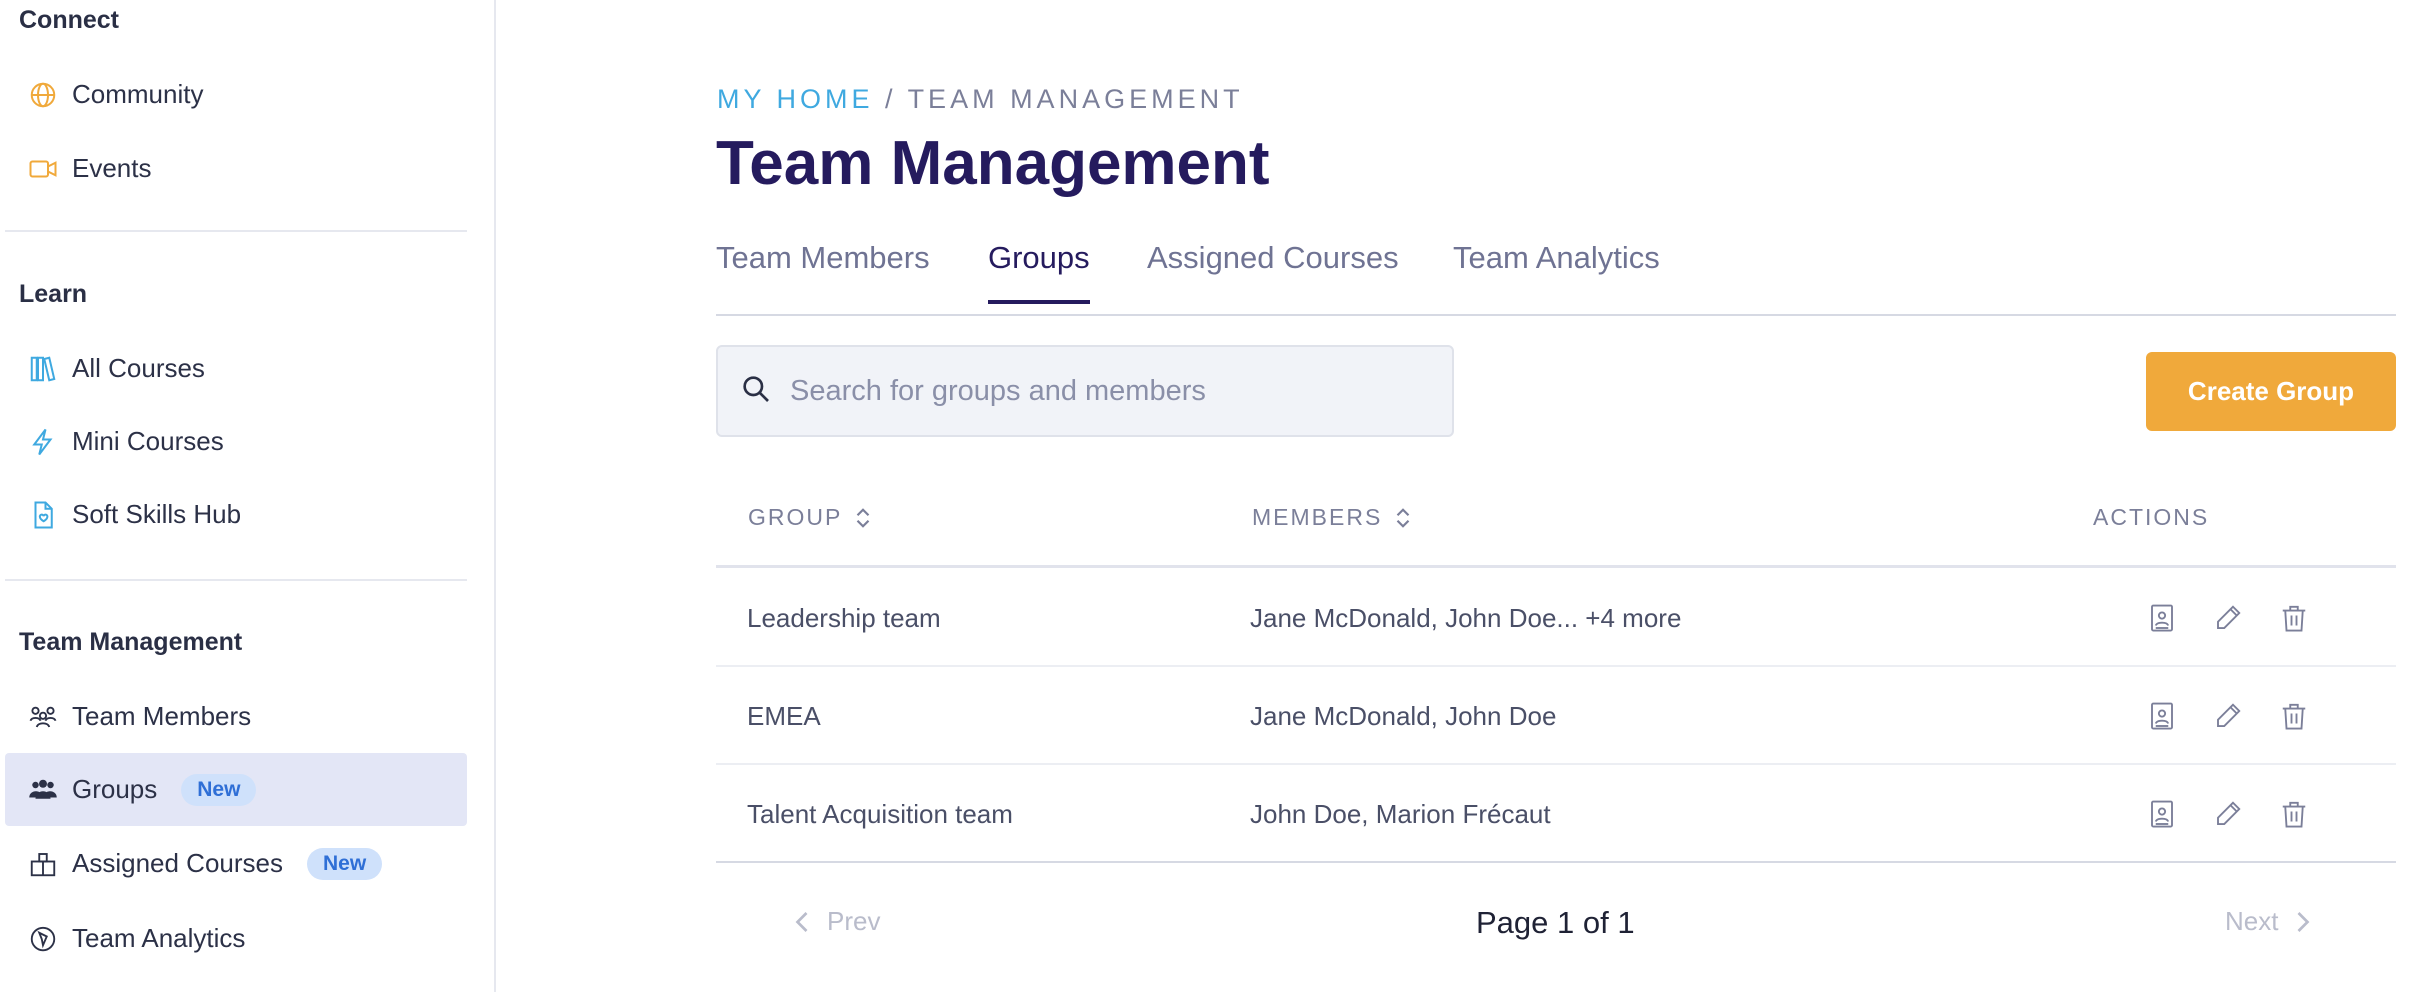  What do you see at coordinates (2304, 921) in the screenshot?
I see `chevron-right-icon` at bounding box center [2304, 921].